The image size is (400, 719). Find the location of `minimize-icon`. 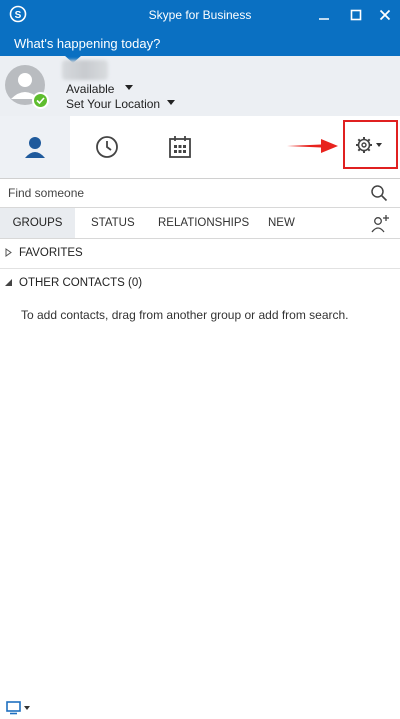

minimize-icon is located at coordinates (324, 19).